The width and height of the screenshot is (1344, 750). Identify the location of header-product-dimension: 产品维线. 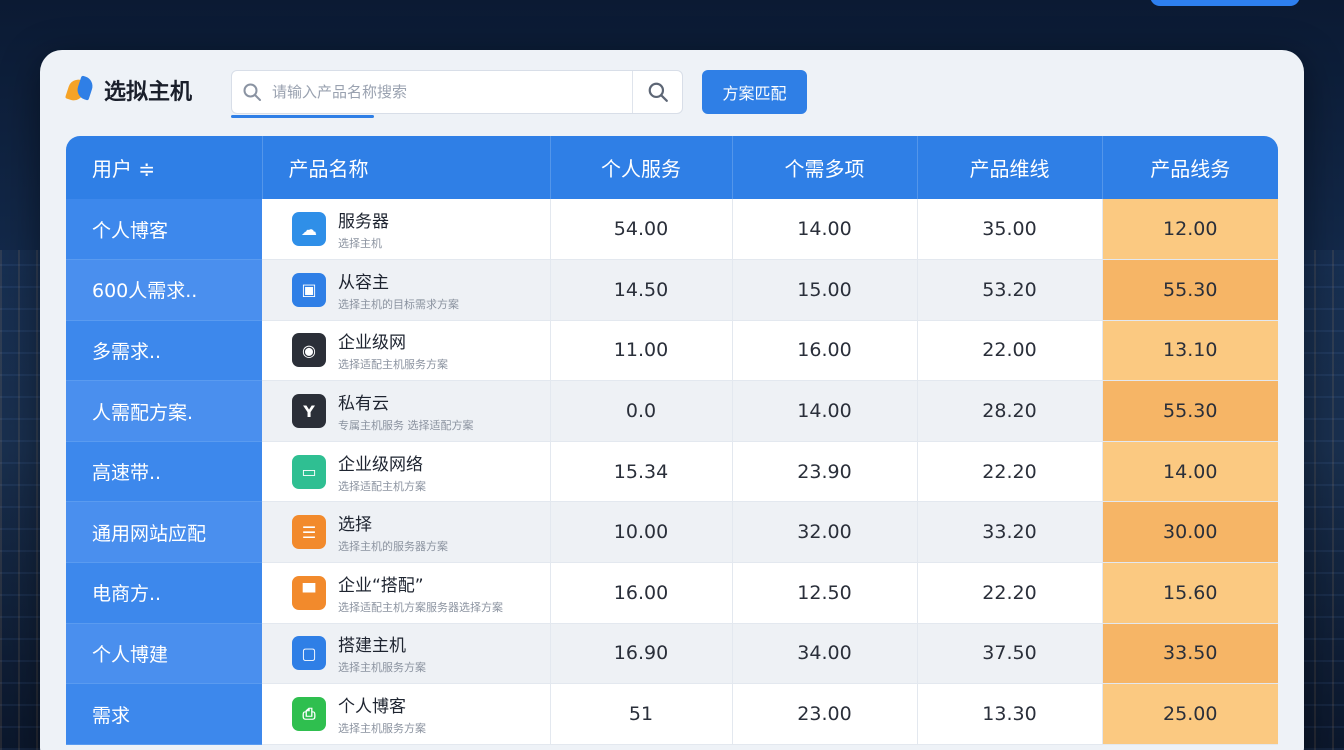
(1010, 167).